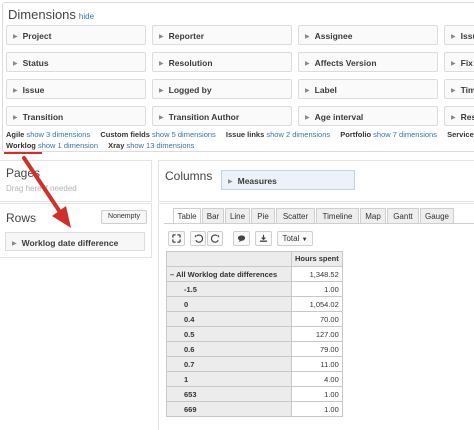 The width and height of the screenshot is (474, 430). I want to click on annotation-arrow, so click(46, 192).